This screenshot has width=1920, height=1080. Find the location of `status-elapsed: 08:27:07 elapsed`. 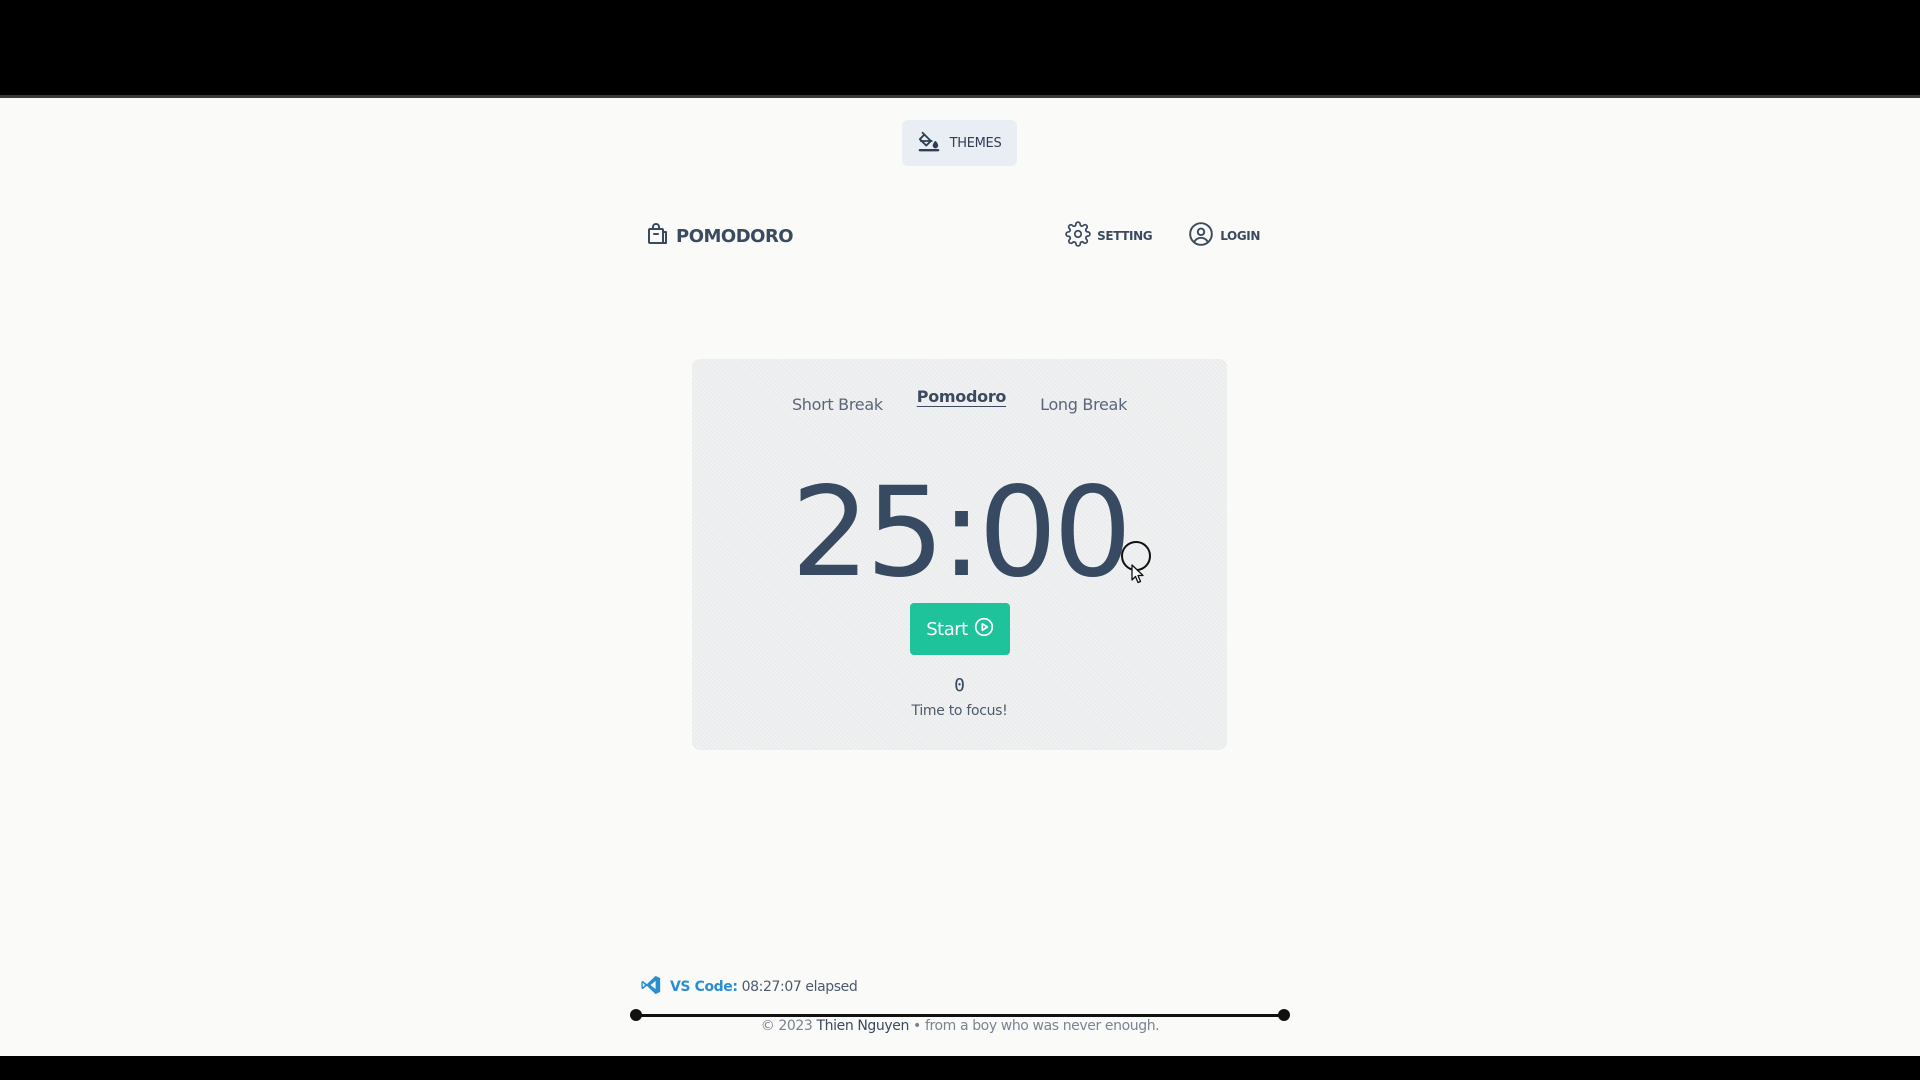

status-elapsed: 08:27:07 elapsed is located at coordinates (799, 987).